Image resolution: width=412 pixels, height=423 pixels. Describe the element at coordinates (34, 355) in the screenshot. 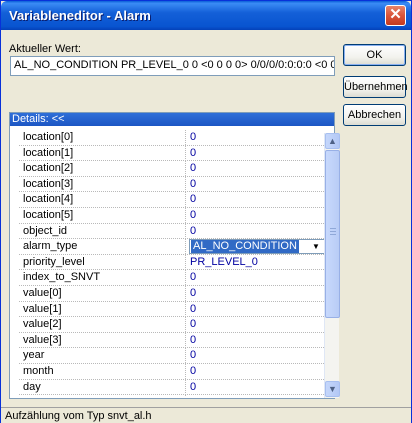

I see `property-name: year` at that location.